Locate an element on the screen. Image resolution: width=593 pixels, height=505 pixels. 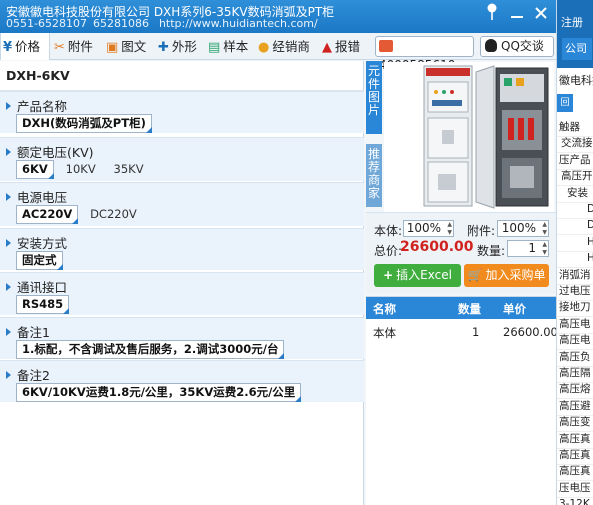
qq-penguin-icon is located at coordinates (491, 45).